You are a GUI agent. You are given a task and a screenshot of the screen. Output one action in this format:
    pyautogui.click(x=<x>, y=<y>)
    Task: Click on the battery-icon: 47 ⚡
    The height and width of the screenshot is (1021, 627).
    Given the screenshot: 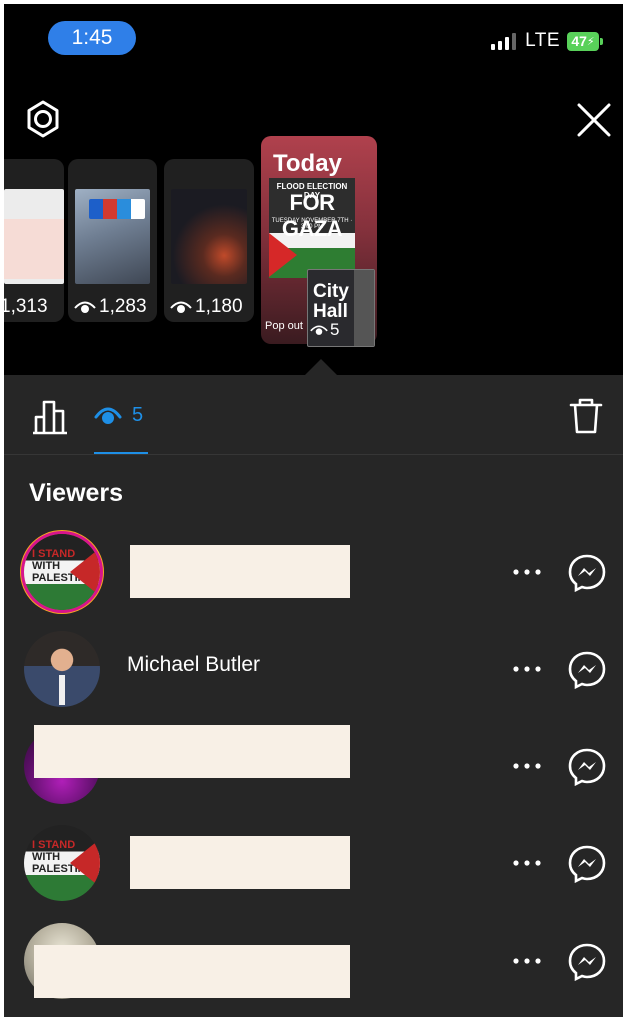 What is the action you would take?
    pyautogui.click(x=585, y=41)
    